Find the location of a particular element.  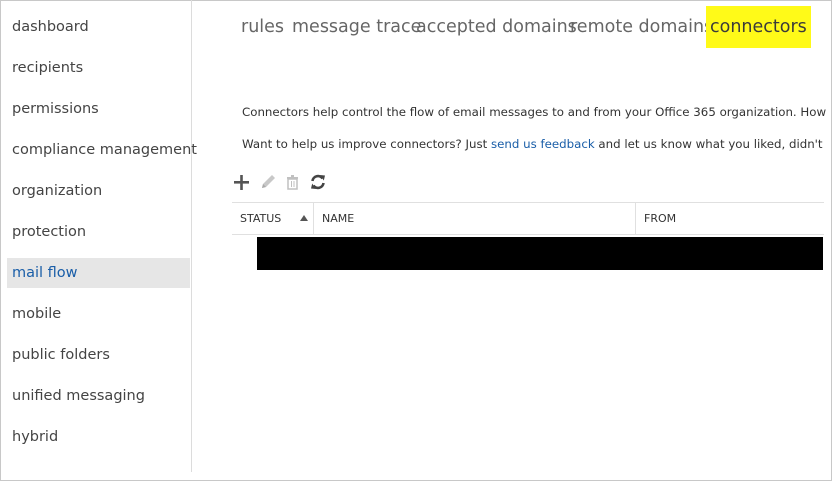

column-status: STATUS is located at coordinates (272, 218).